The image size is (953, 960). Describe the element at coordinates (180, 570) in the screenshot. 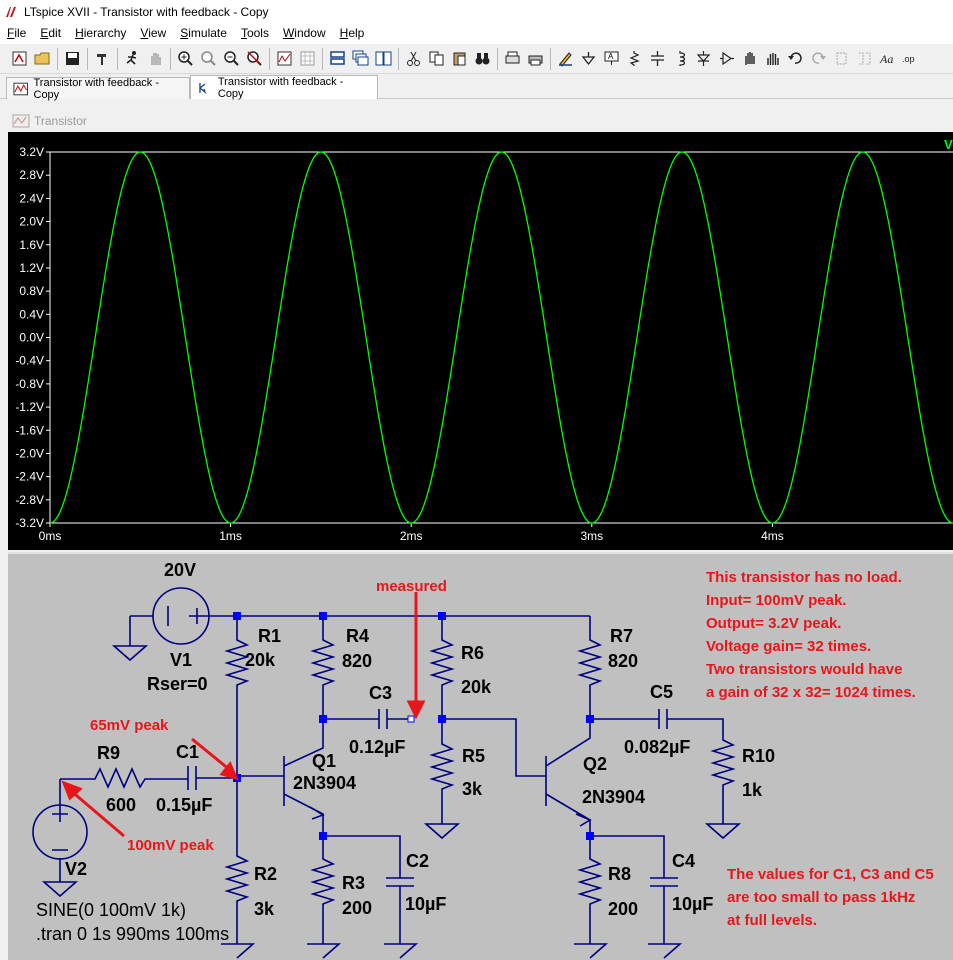

I see `v1-value: 20V` at that location.